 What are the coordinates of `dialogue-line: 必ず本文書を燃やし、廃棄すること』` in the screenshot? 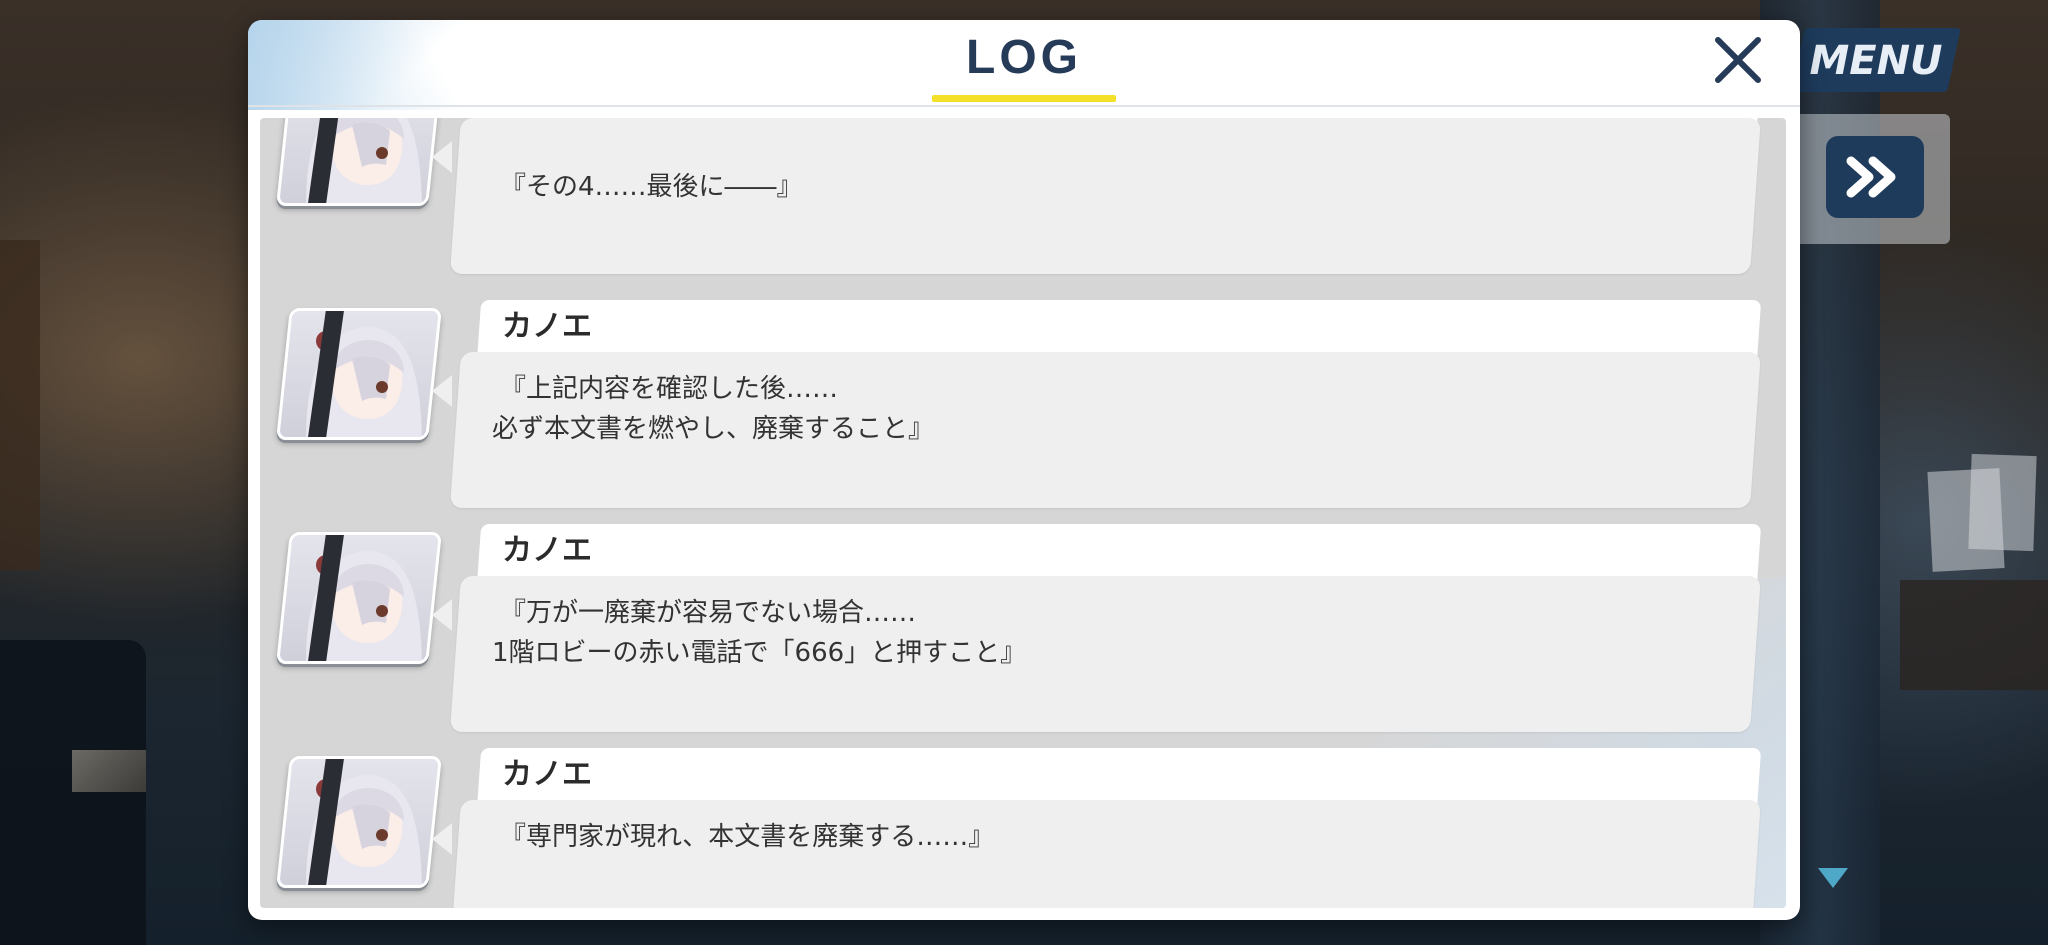 It's located at (713, 429).